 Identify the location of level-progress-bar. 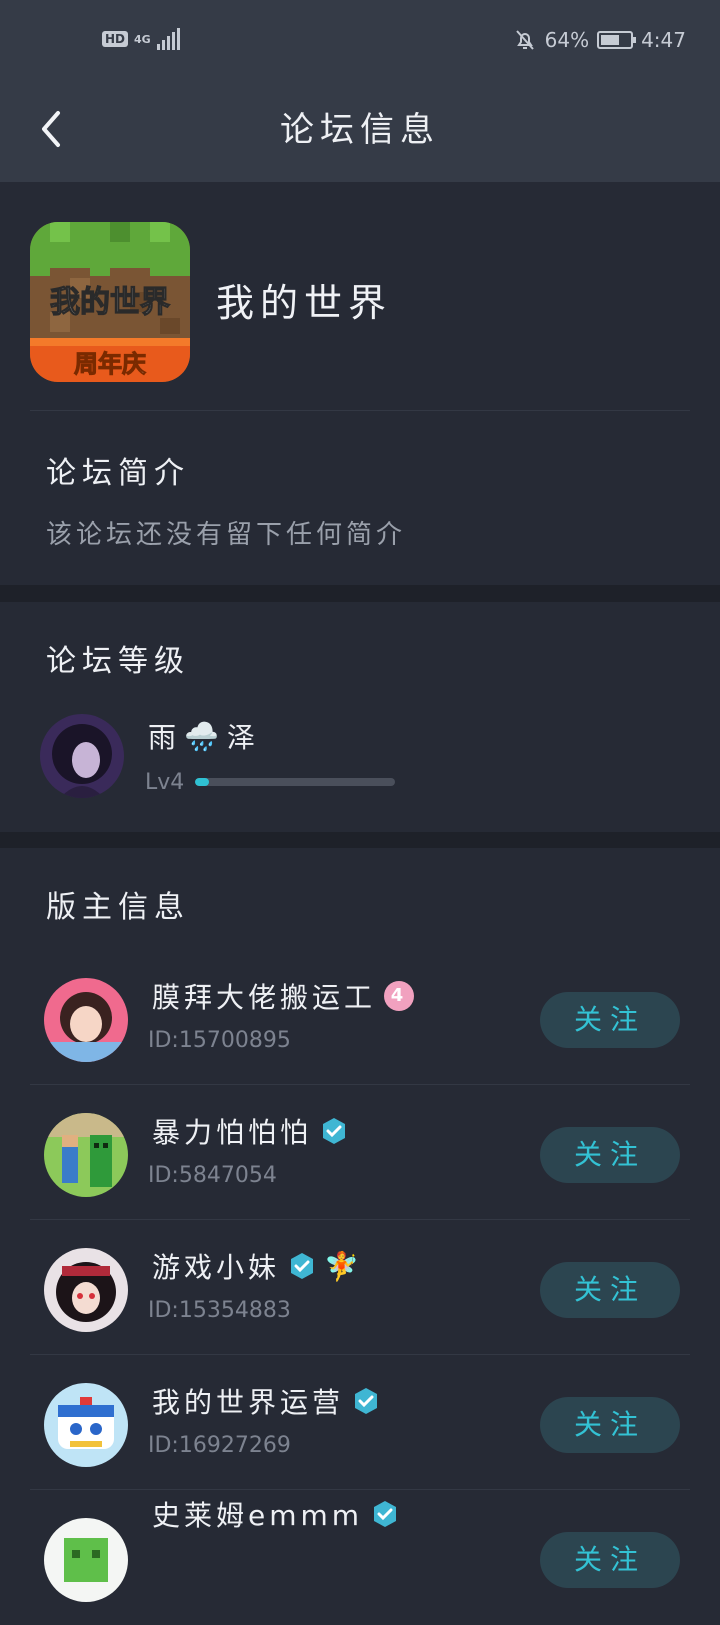
(295, 782).